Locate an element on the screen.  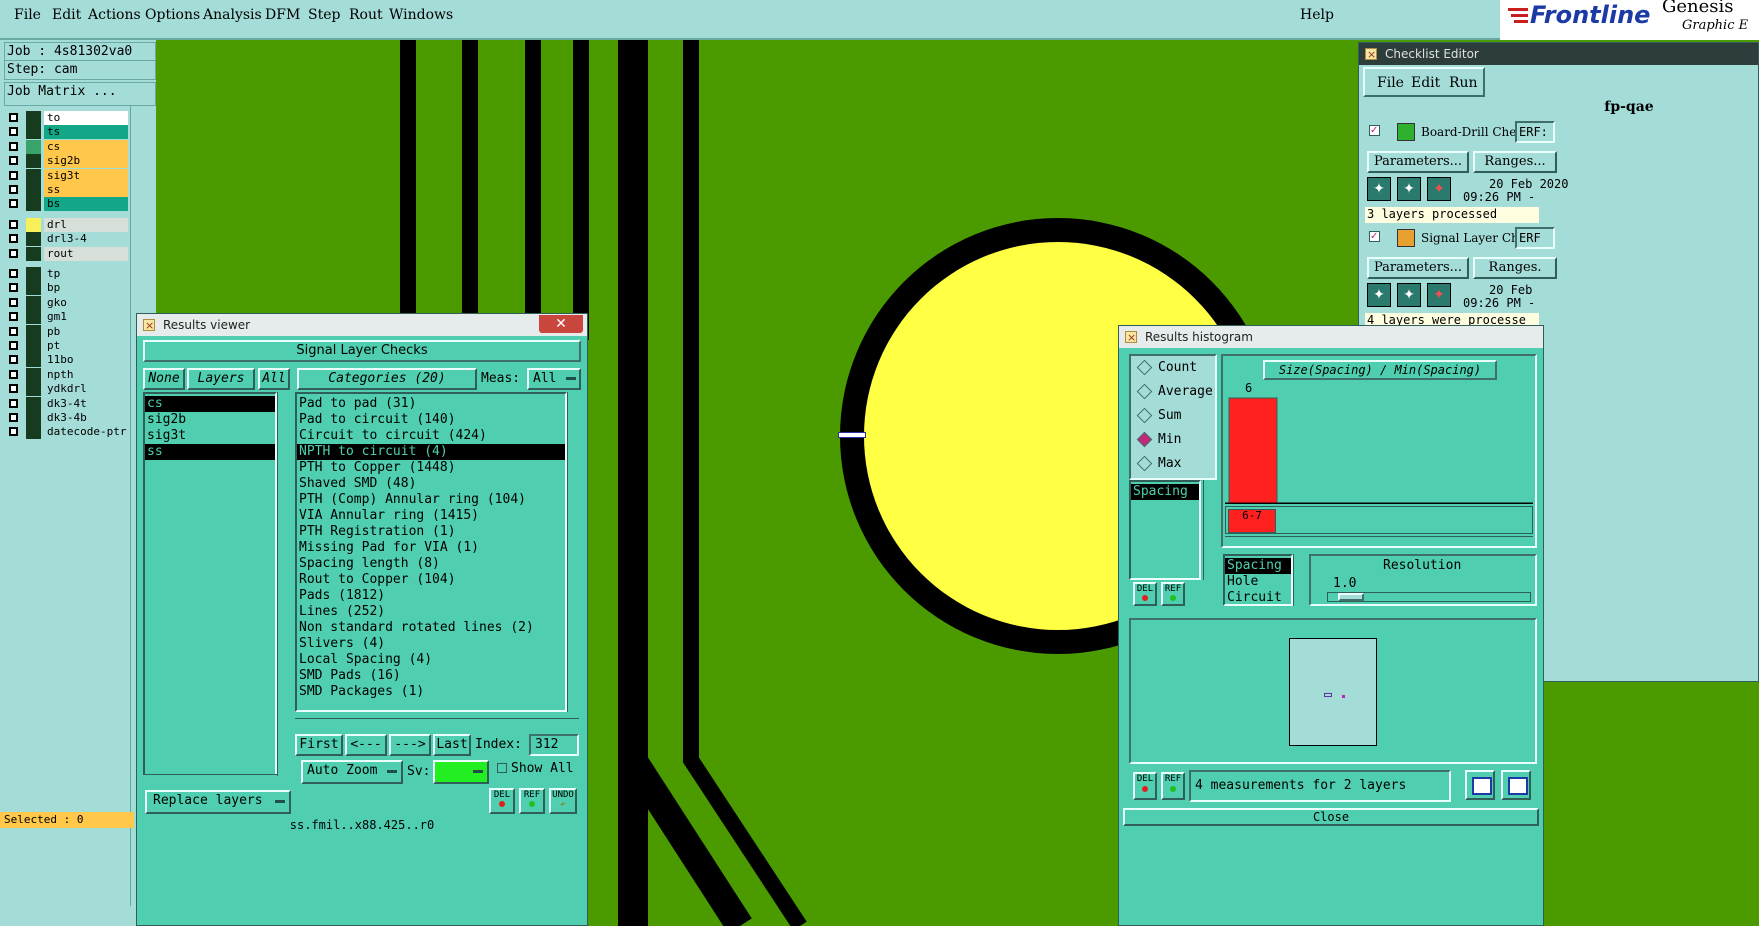
category-item: PTH (Comp) Annular ring (104) is located at coordinates (431, 500).